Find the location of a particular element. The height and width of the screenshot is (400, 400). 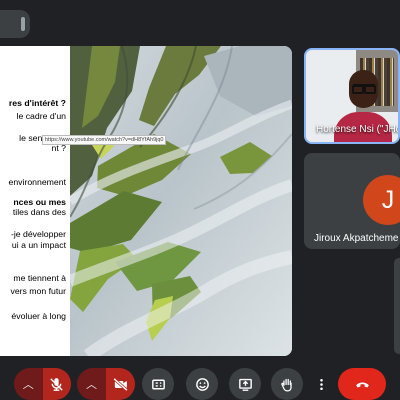

end-call-icon is located at coordinates (362, 384).